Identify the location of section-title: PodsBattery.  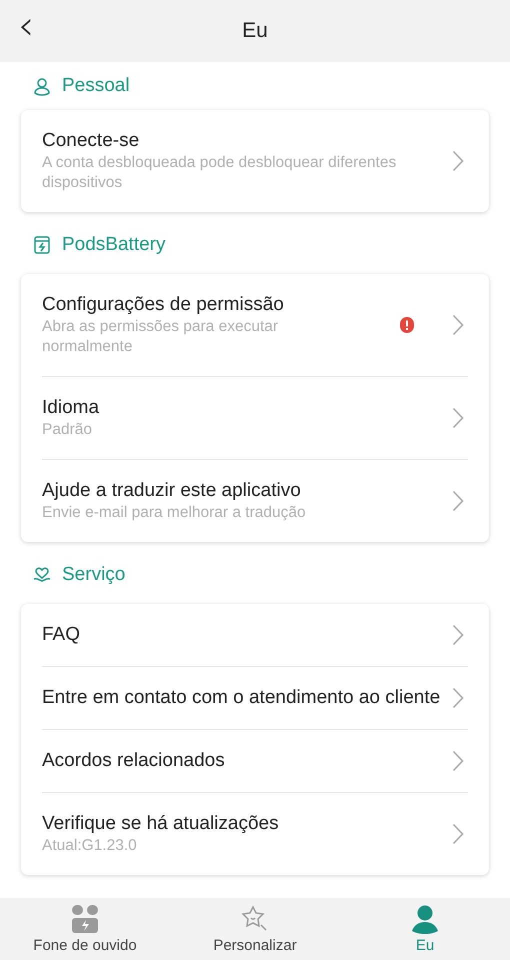
(114, 245).